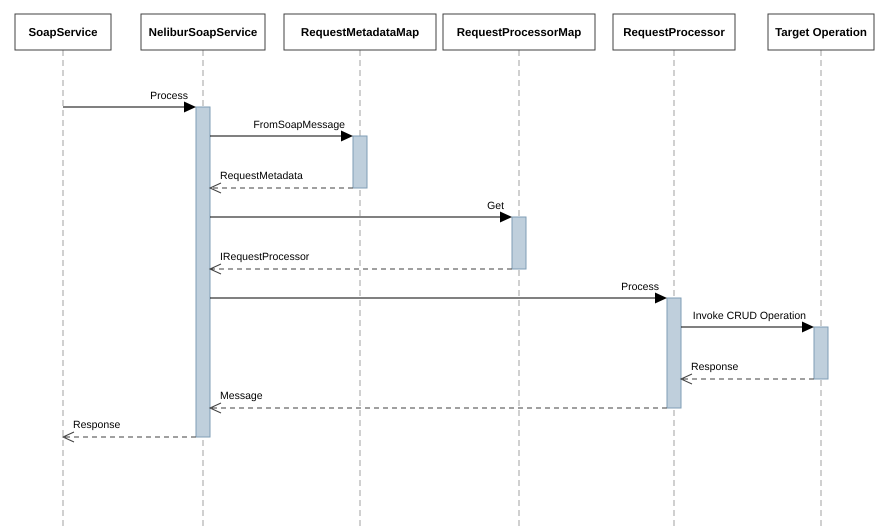  Describe the element at coordinates (299, 125) in the screenshot. I see `message-label: FromSoapMessage` at that location.